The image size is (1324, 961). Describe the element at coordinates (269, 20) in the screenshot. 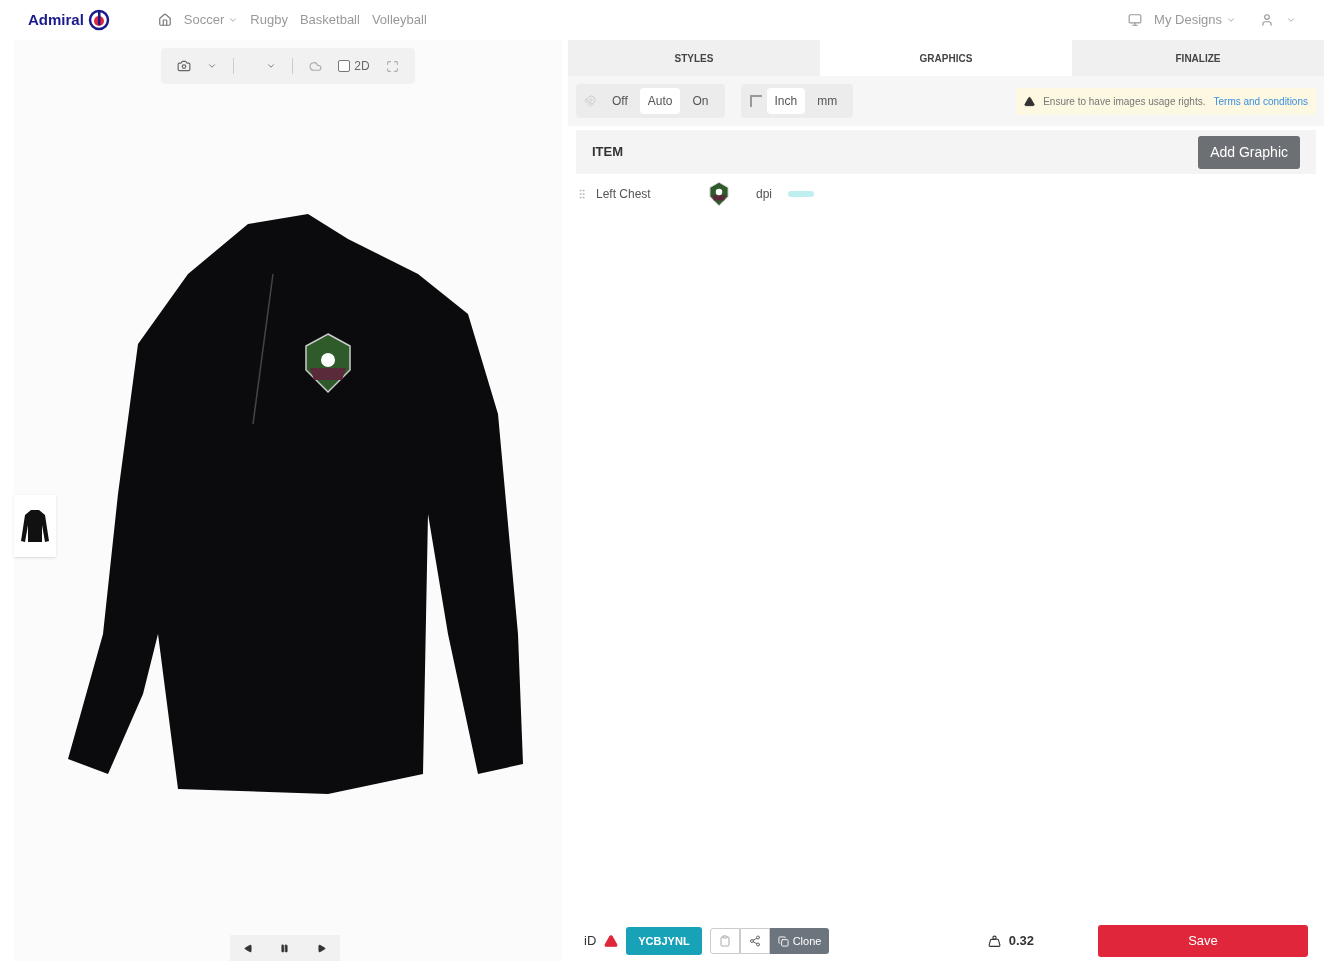

I see `nav-link: Rugby` at that location.